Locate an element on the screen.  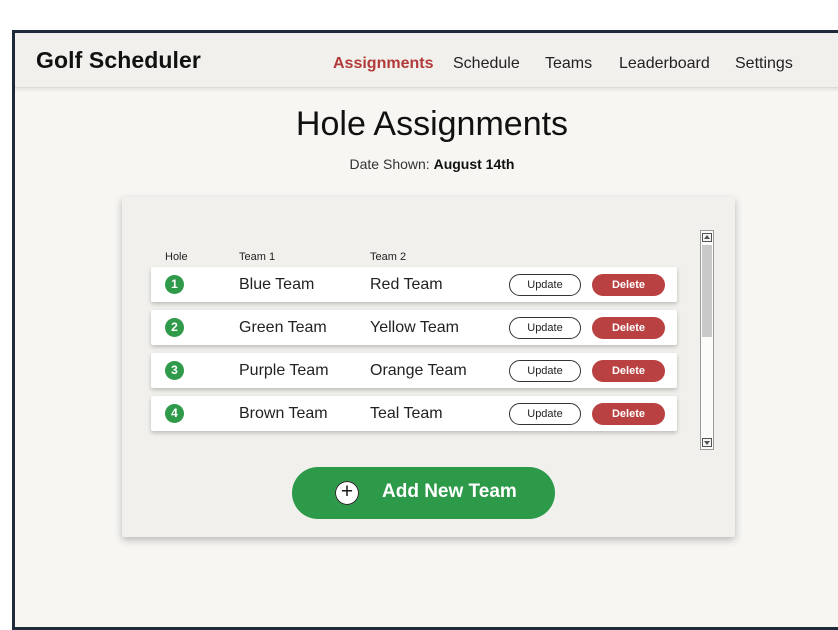
scroll-up-arrow-icon is located at coordinates (707, 237).